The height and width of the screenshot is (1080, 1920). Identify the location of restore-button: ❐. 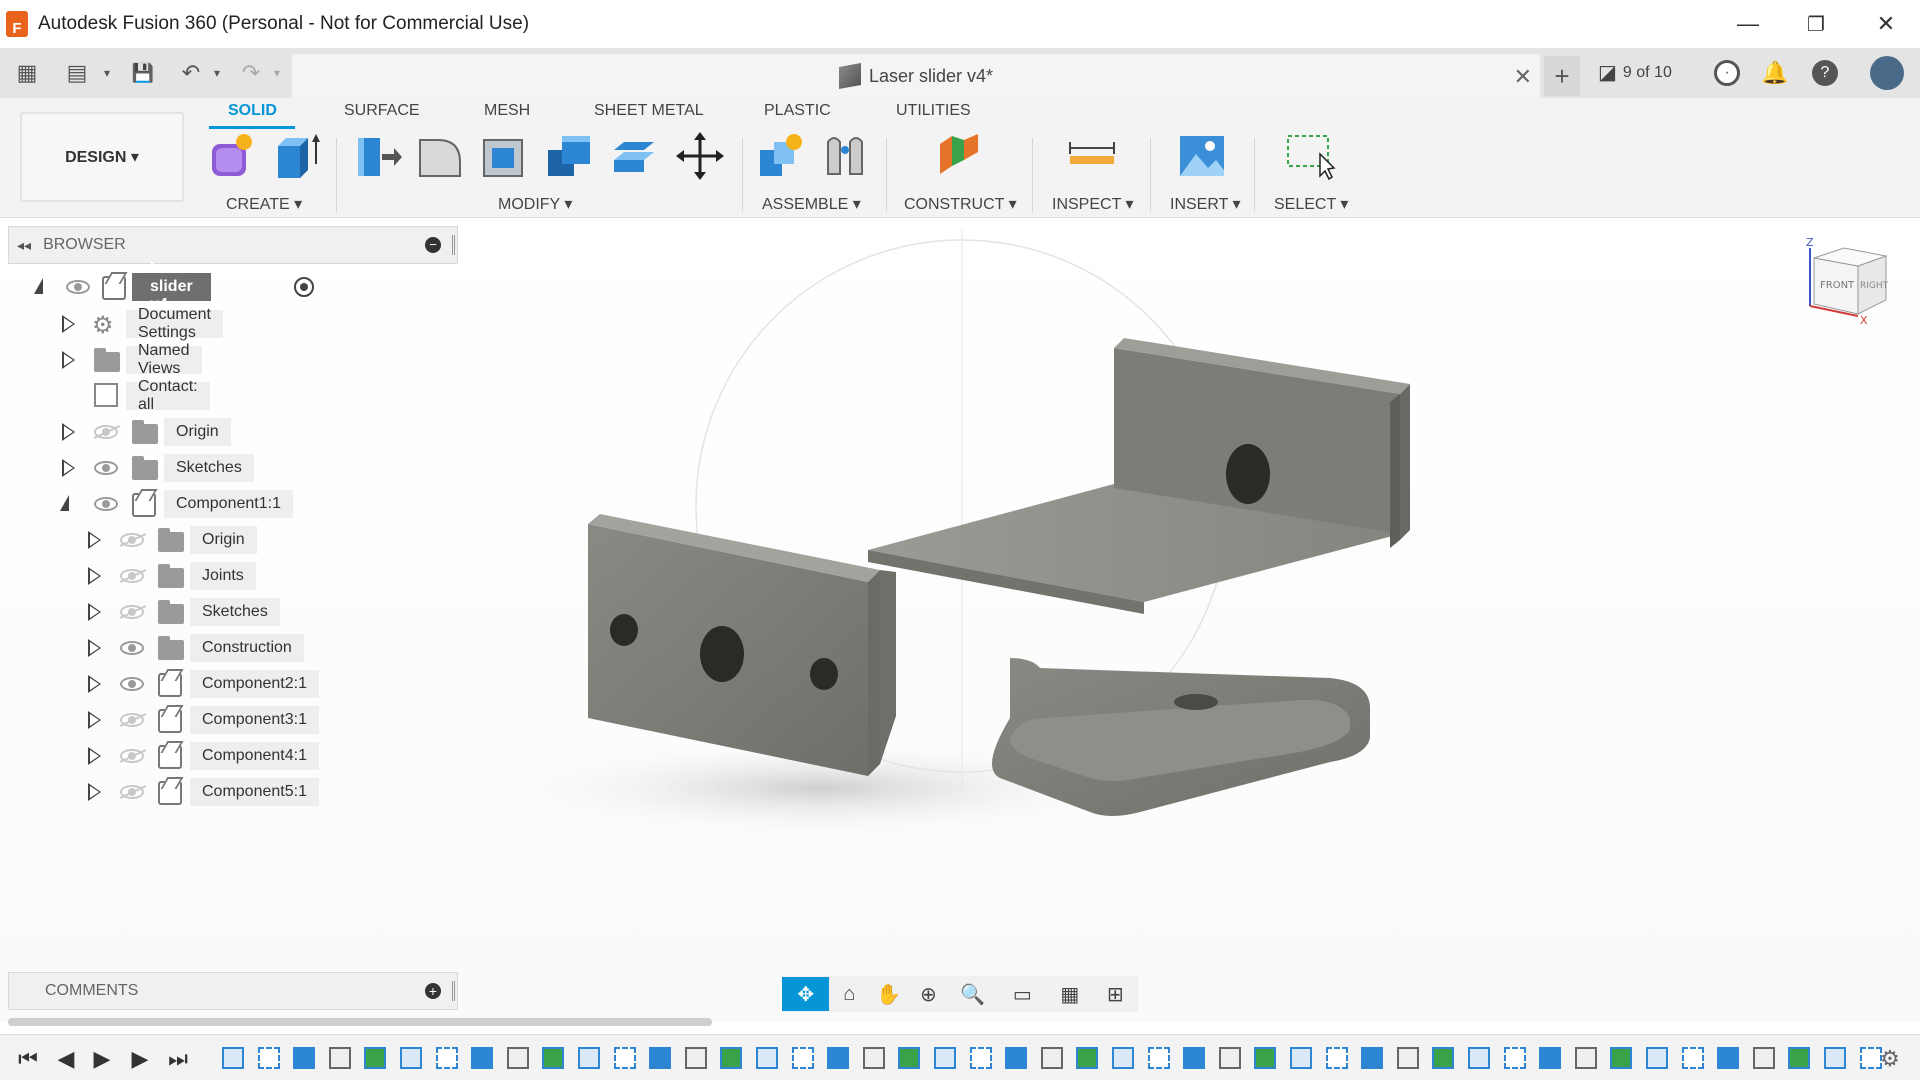
(1816, 24).